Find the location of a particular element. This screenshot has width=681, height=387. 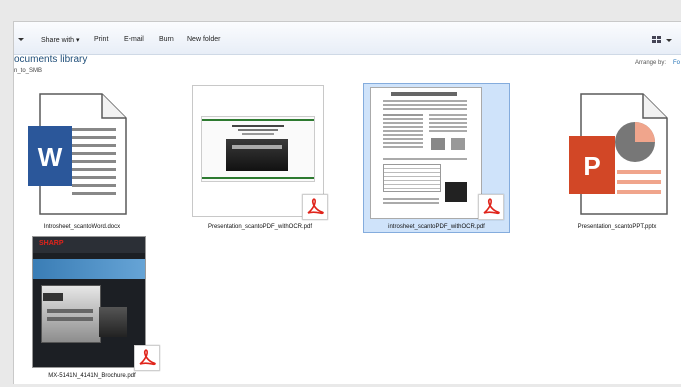

file-item-brochure-pdf: SHARP MX-5141N_4141N_Brochure.pdf is located at coordinates (92, 309).